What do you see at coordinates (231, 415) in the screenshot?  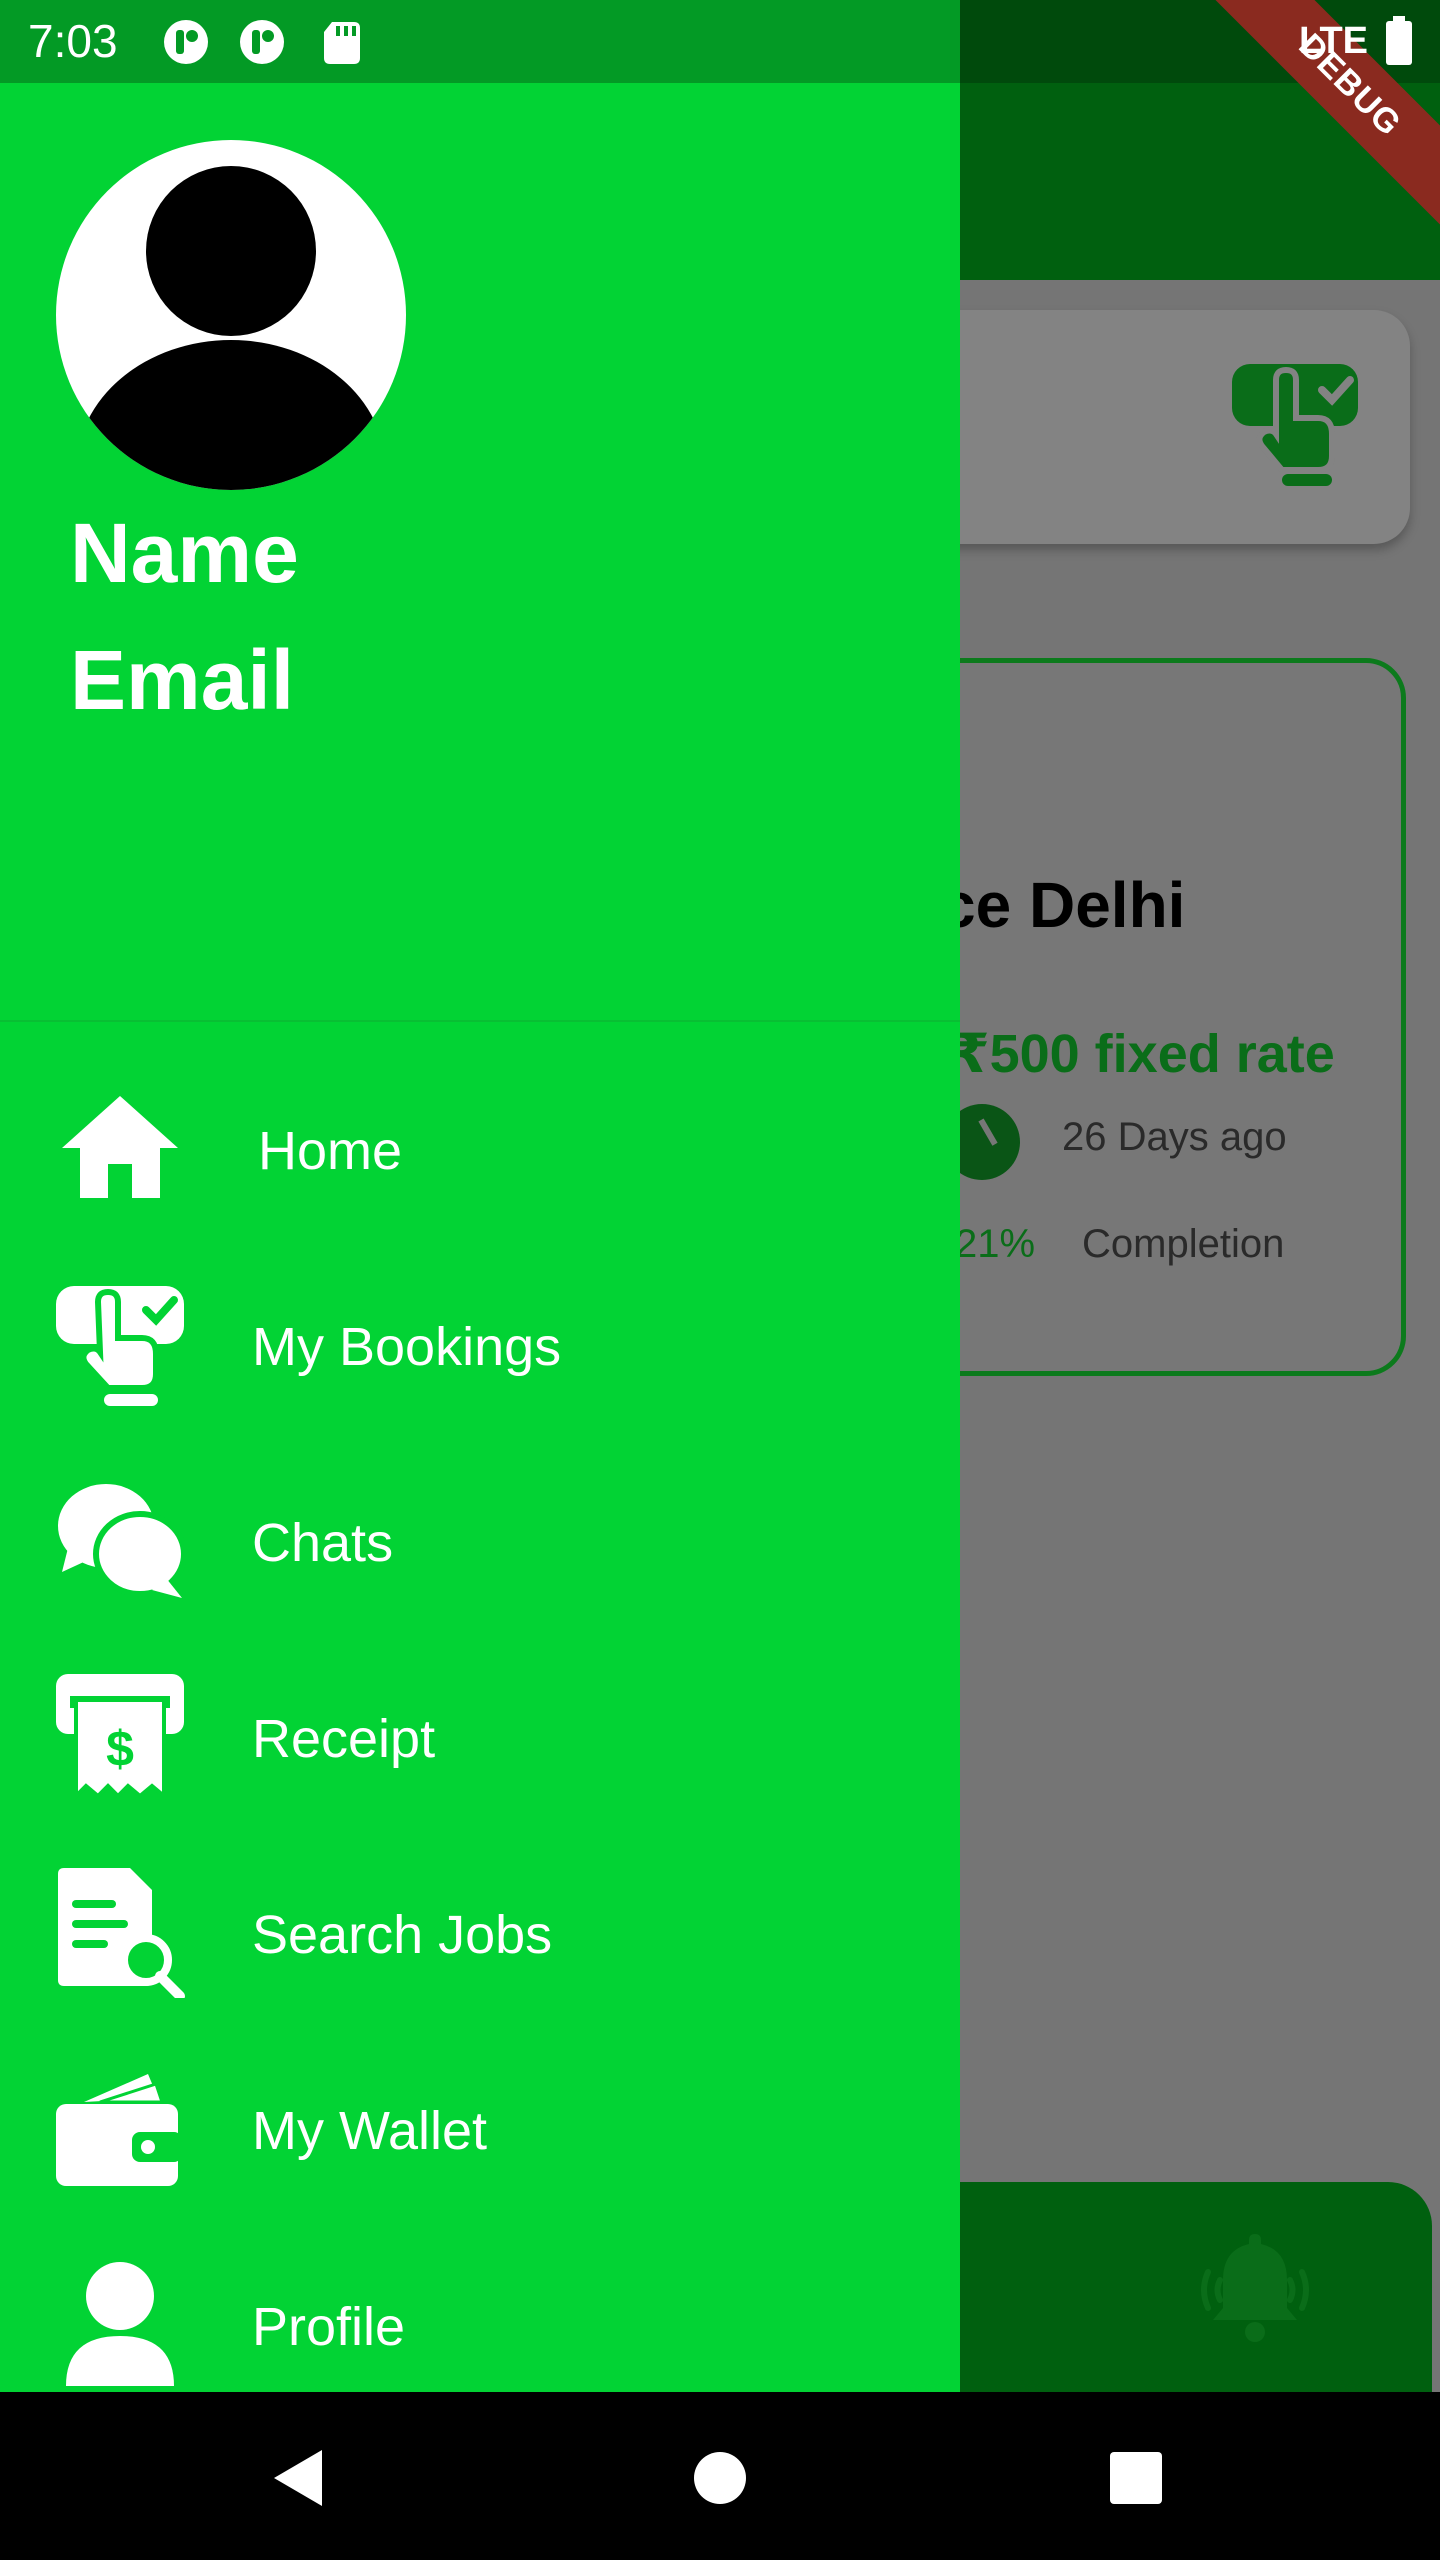 I see `avatar-body` at bounding box center [231, 415].